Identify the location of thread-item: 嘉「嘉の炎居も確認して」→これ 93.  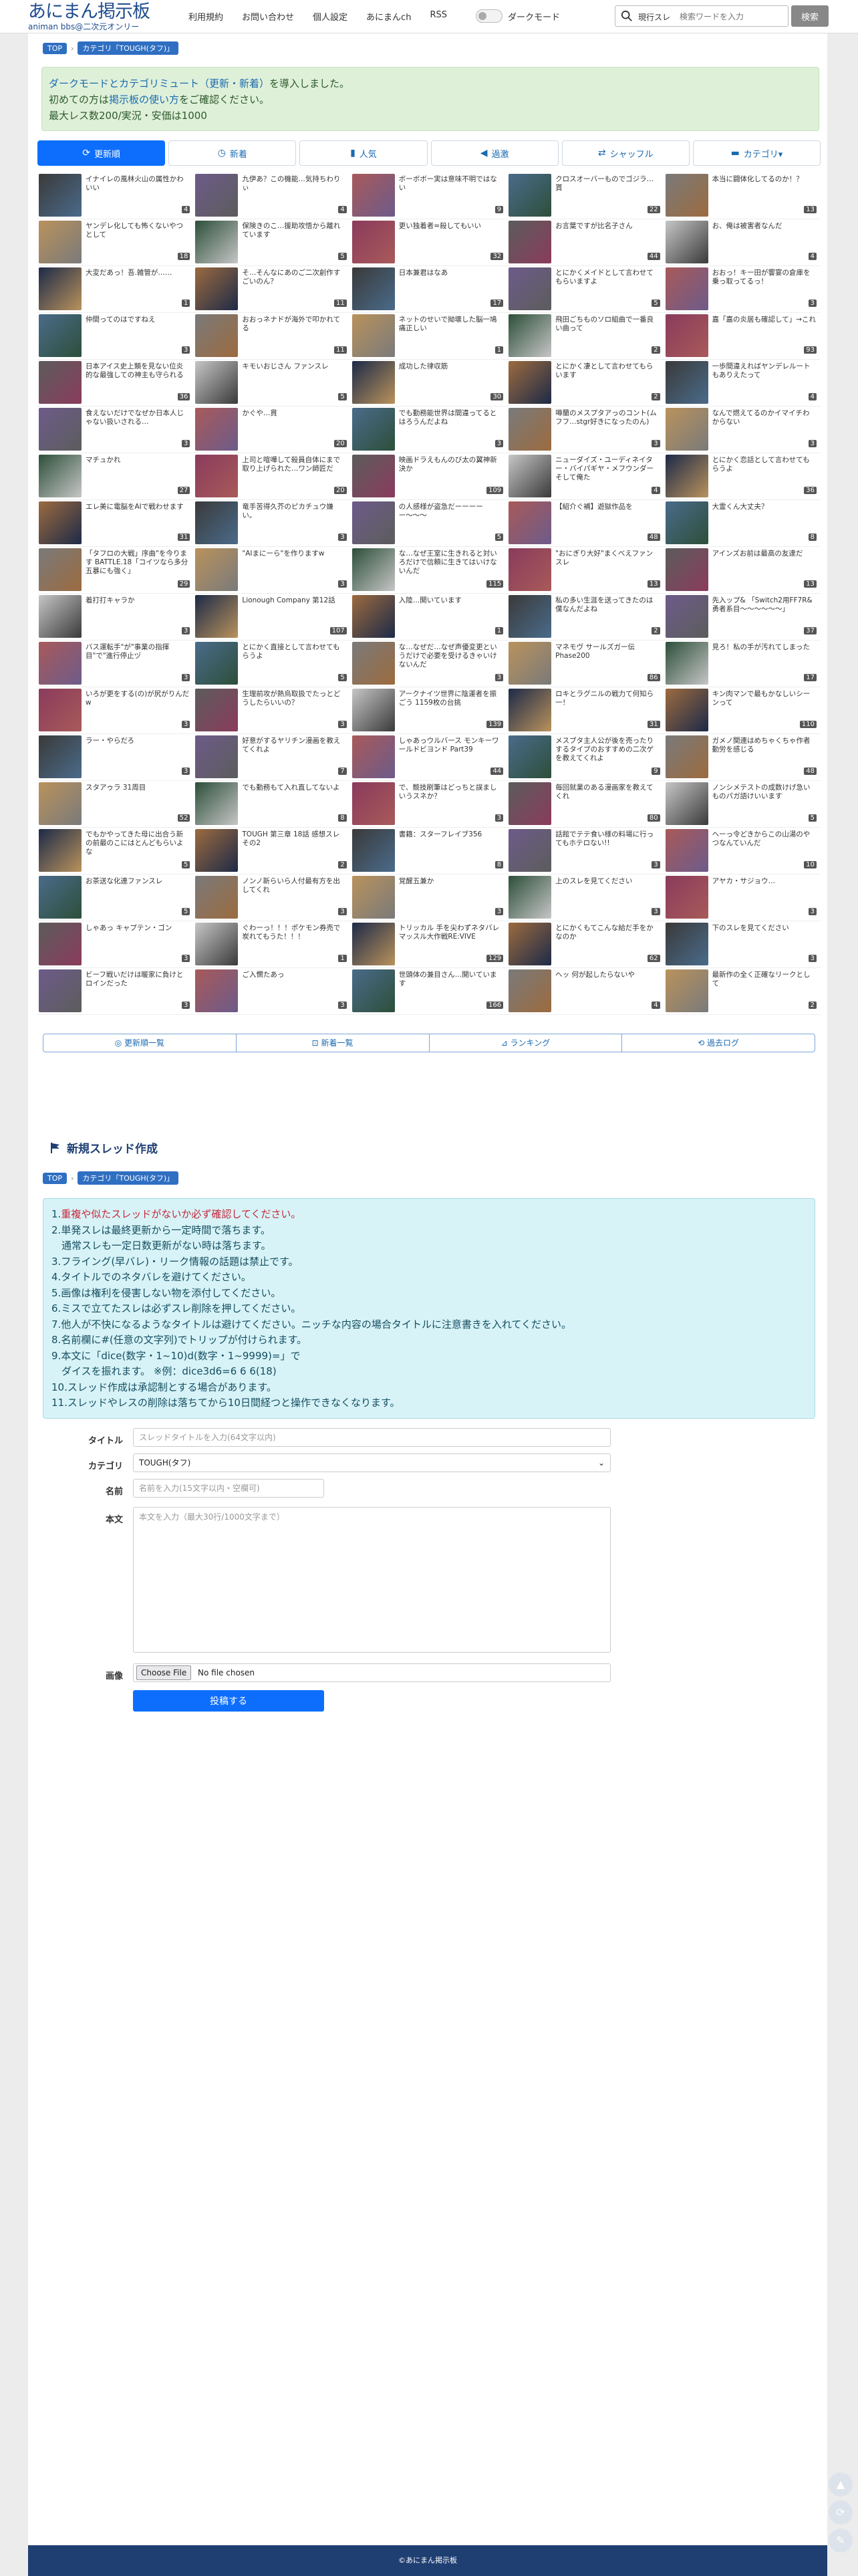
(742, 336).